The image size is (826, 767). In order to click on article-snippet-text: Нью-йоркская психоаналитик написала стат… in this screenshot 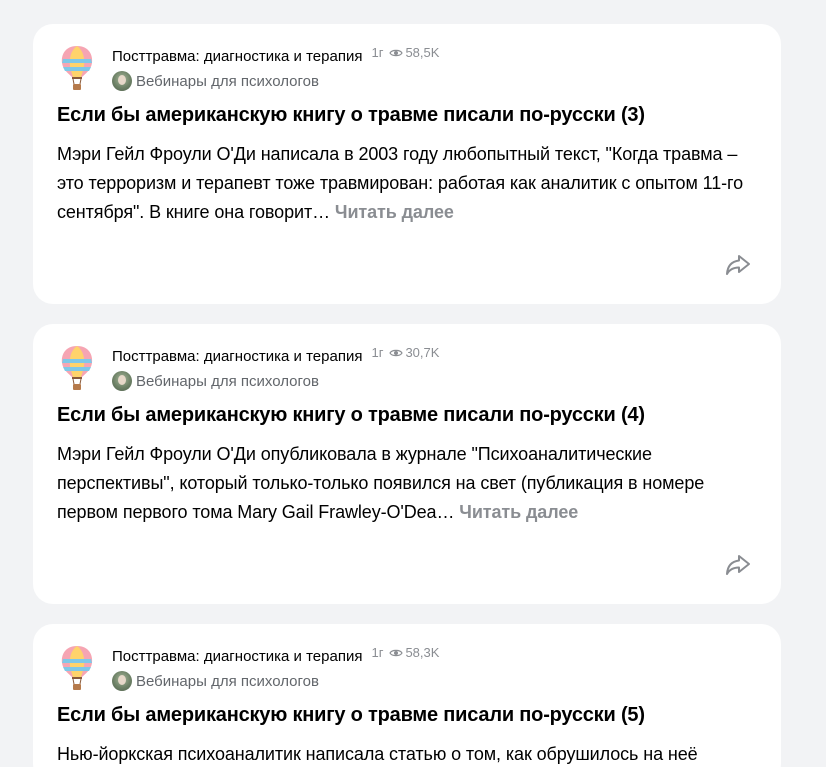, I will do `click(377, 754)`.